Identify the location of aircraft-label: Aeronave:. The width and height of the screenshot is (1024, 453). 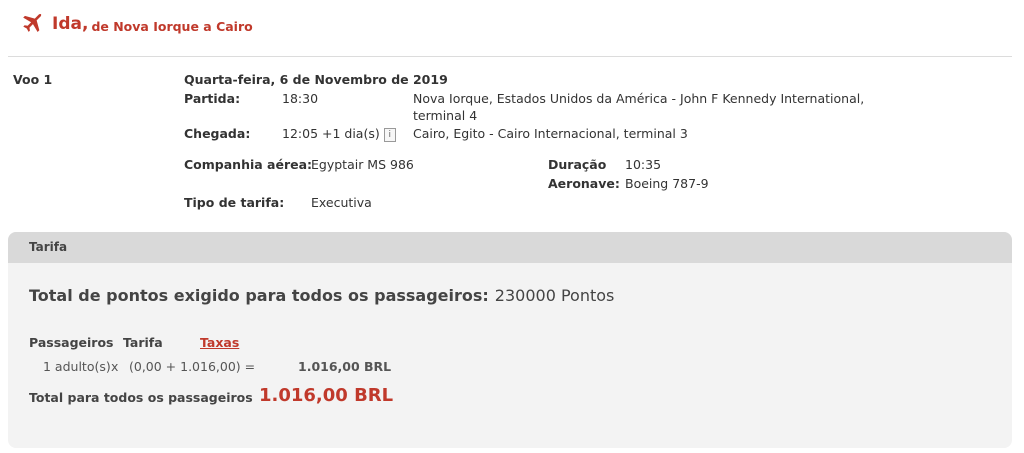
(584, 183).